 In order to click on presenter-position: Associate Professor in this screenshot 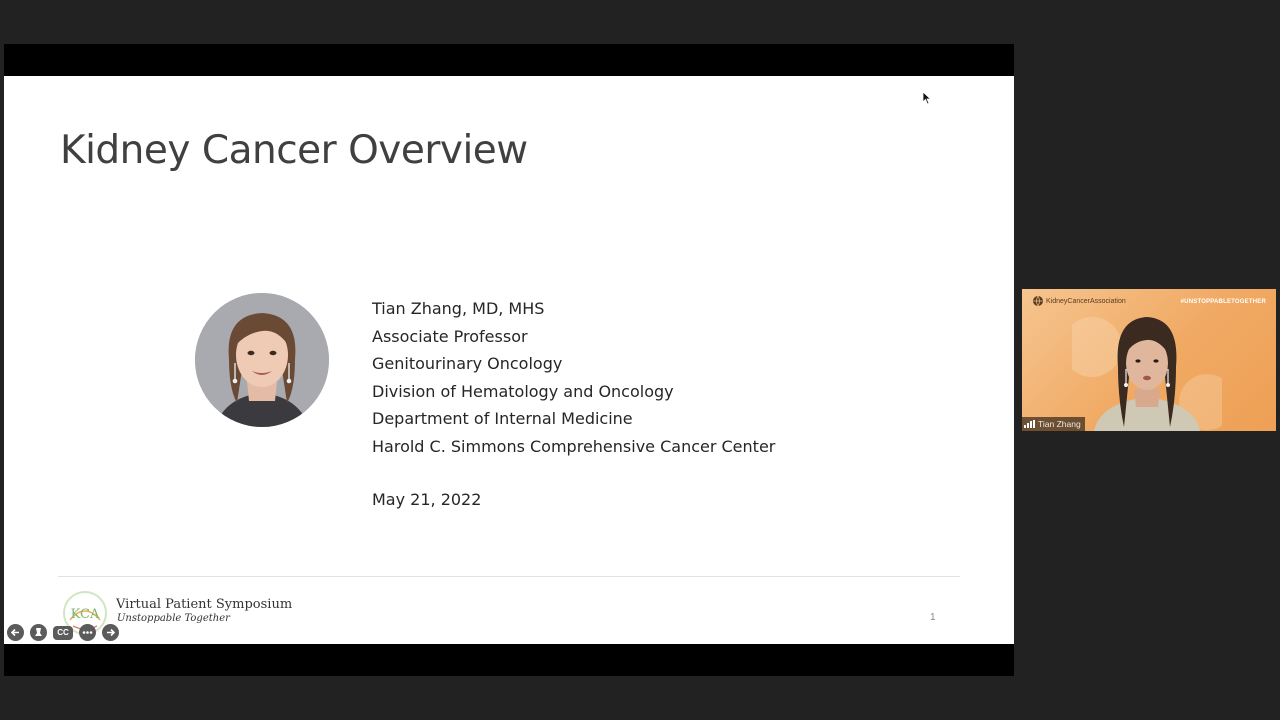, I will do `click(450, 336)`.